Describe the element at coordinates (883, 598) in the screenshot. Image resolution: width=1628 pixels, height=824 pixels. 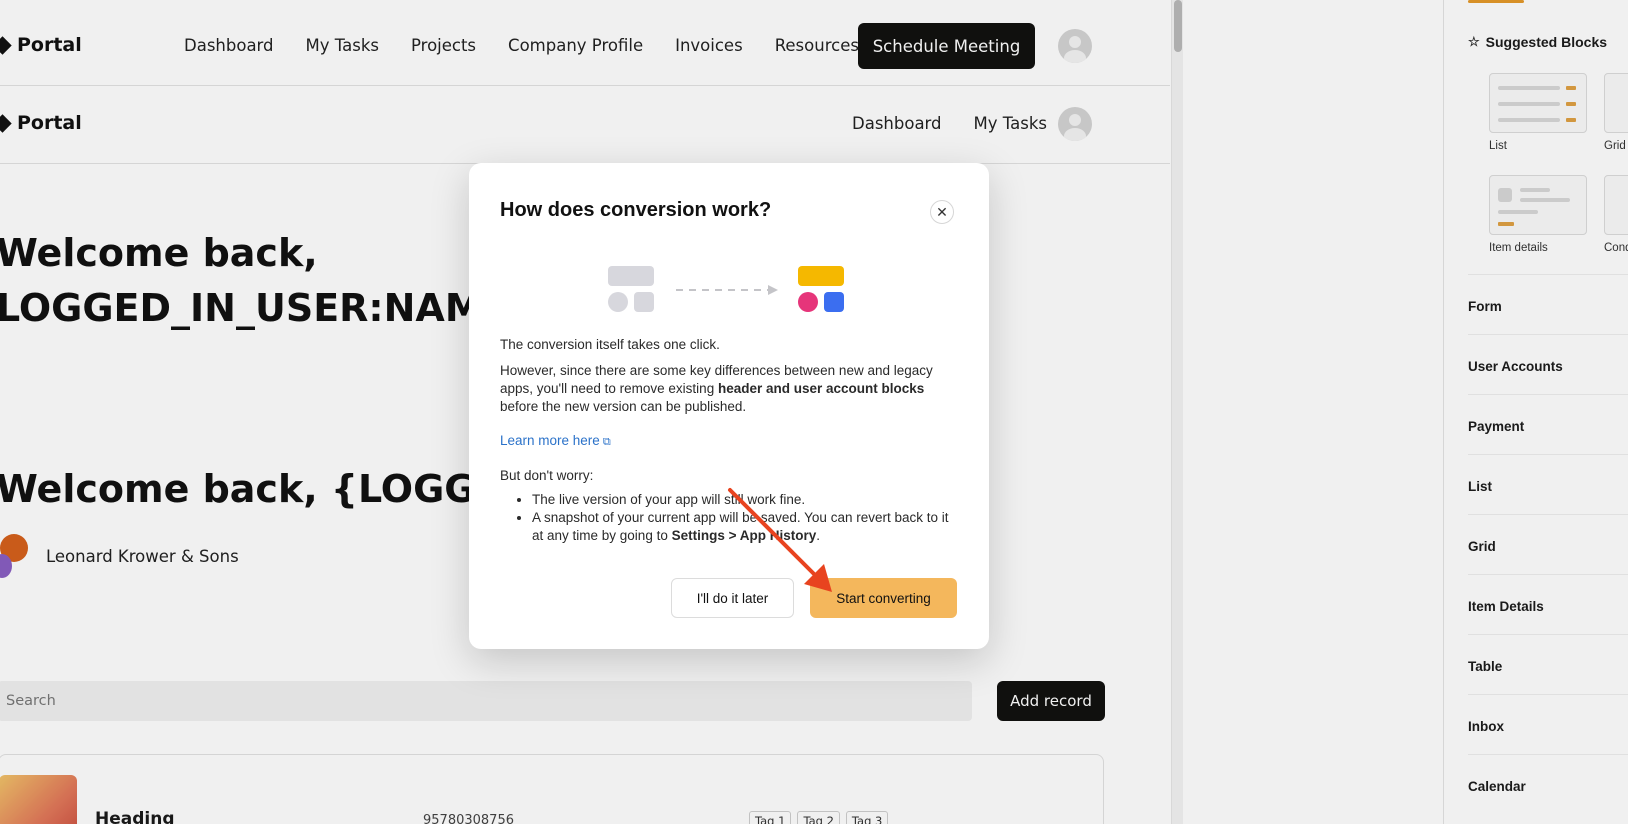
I see `start-converting-button: Start converting` at that location.